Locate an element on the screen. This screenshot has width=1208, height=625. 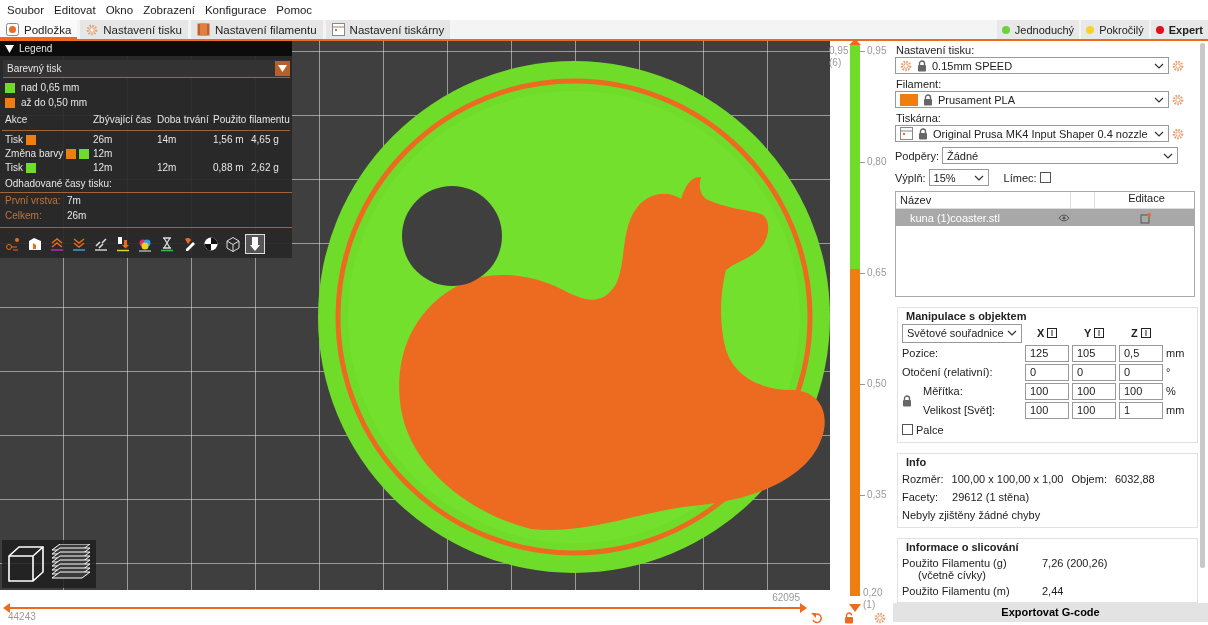
chevrons-up-icon is located at coordinates (57, 244).